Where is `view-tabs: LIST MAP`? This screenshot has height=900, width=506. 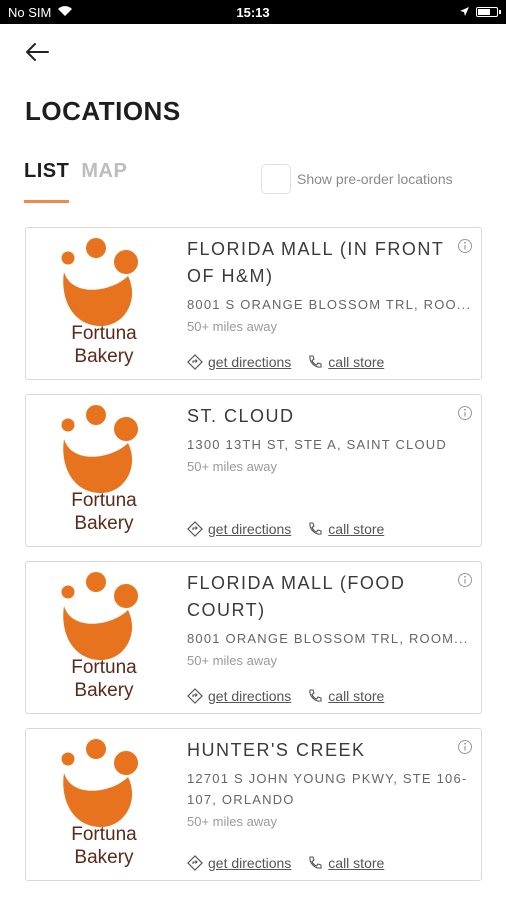
view-tabs: LIST MAP is located at coordinates (75, 181).